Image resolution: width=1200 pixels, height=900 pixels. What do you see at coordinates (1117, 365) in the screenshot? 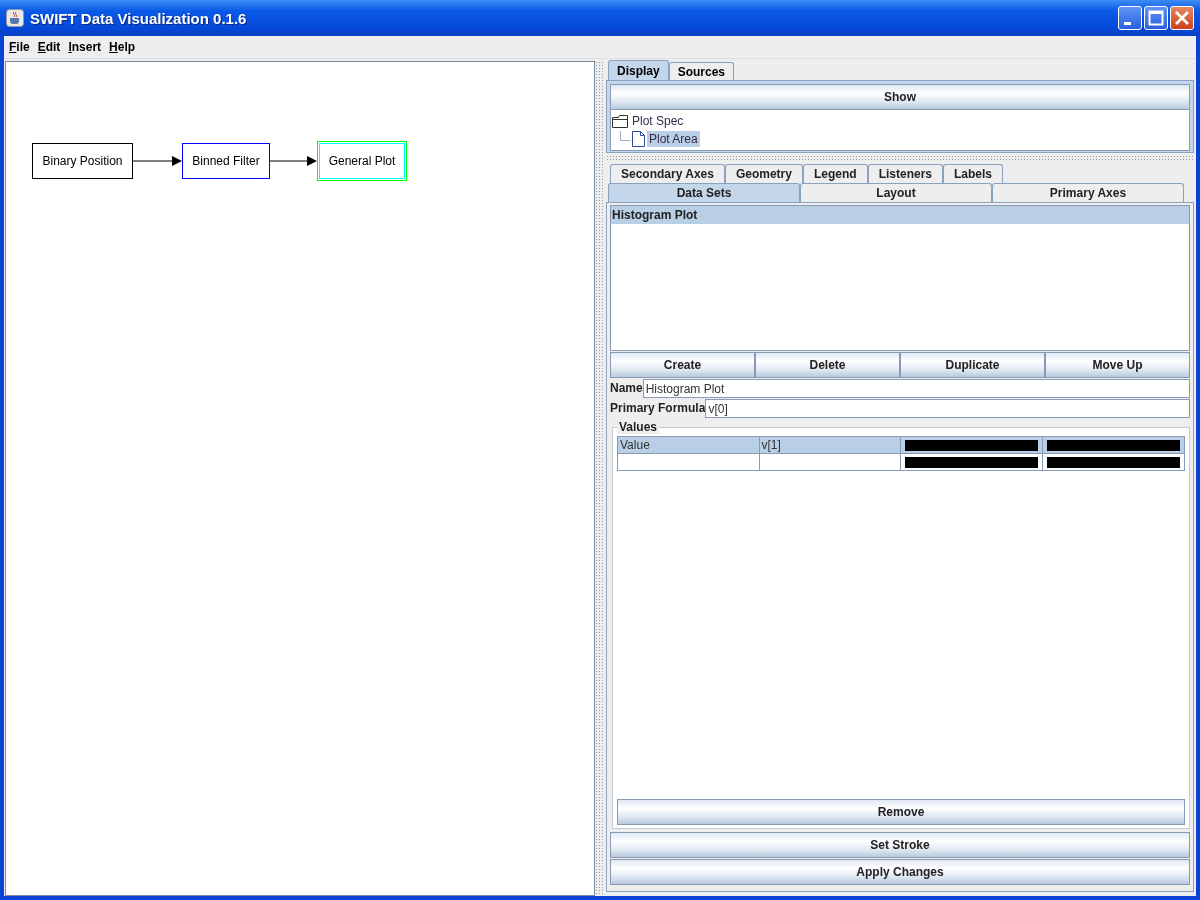
I see `action-button: Move Up` at bounding box center [1117, 365].